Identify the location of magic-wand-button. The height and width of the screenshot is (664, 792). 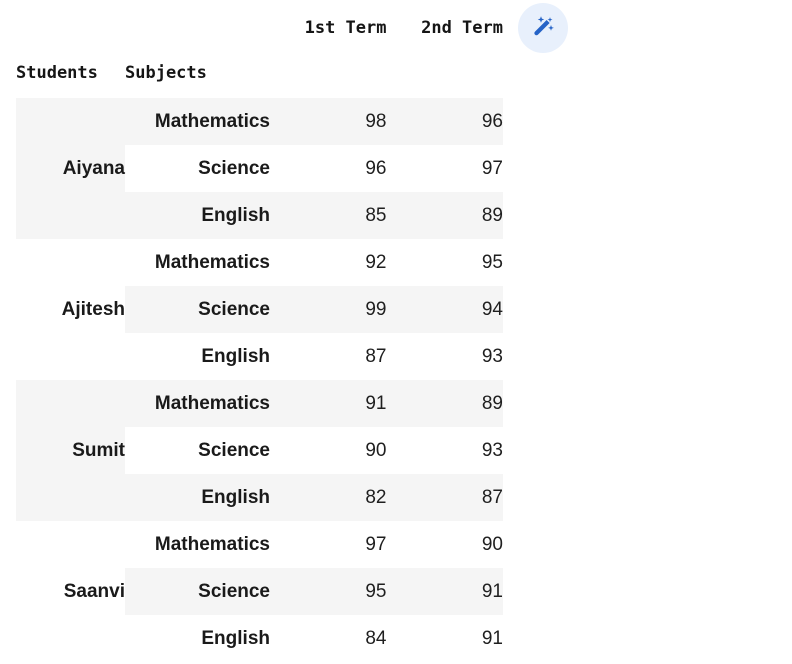
(543, 28).